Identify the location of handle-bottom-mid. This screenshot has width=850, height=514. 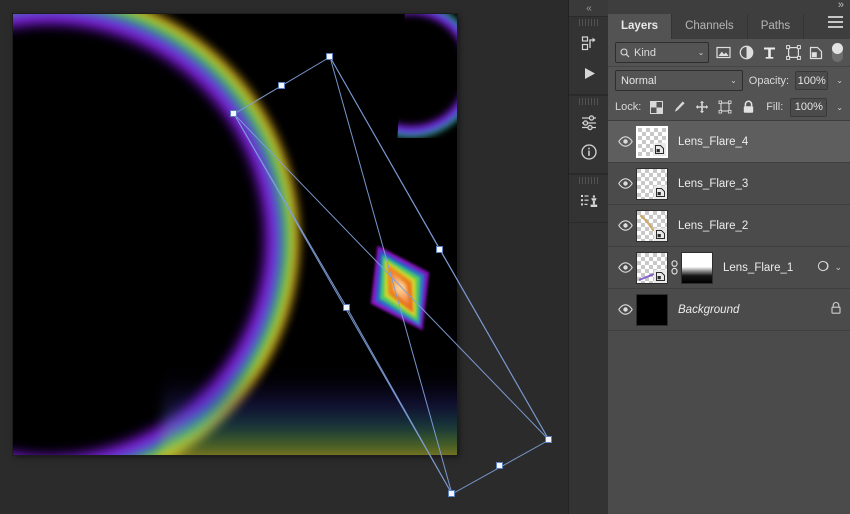
(499, 465).